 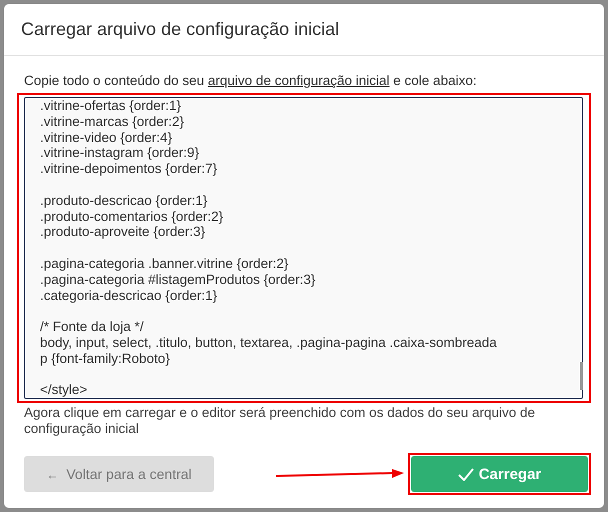 I want to click on instruction-text: e cole abaixo:, so click(x=434, y=80).